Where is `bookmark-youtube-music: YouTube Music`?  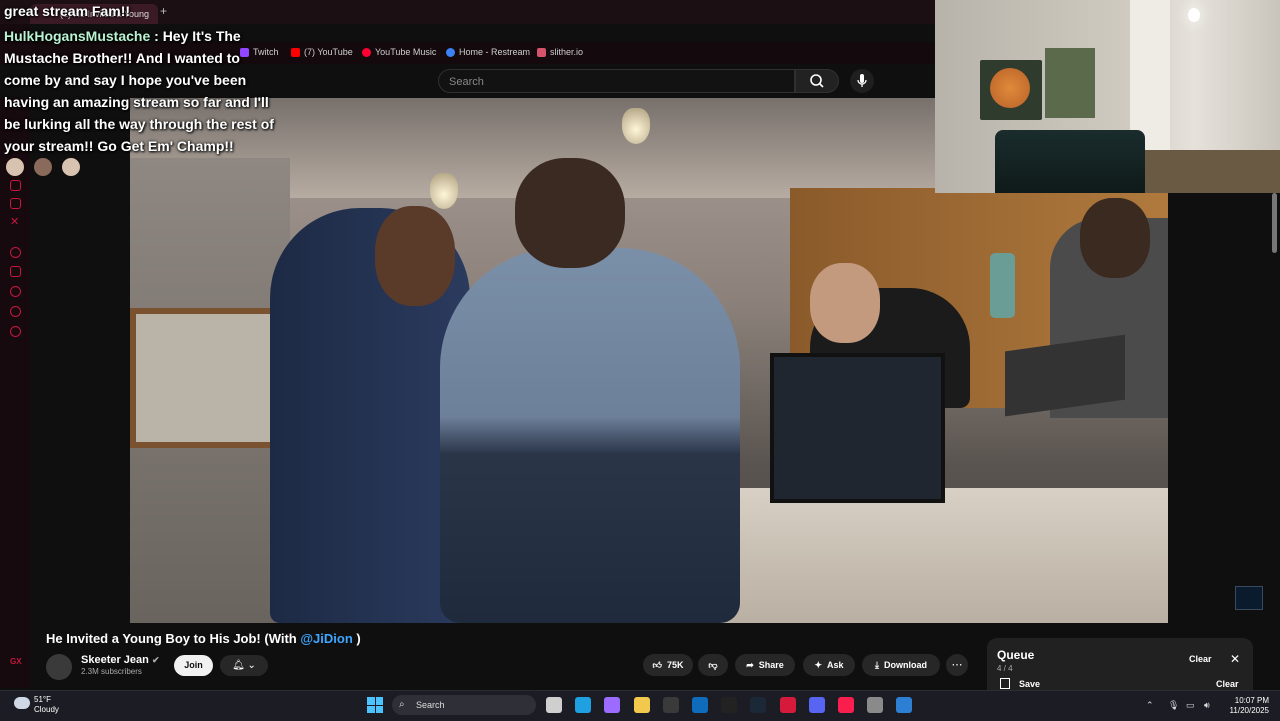
bookmark-youtube-music: YouTube Music is located at coordinates (399, 52).